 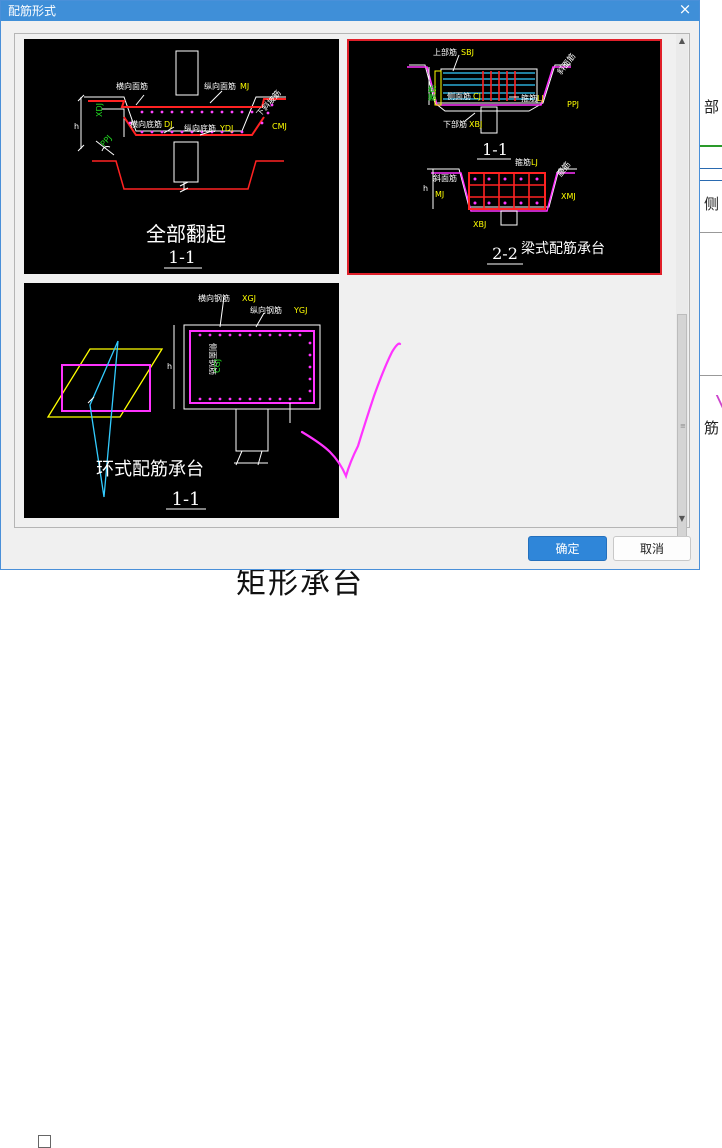 I want to click on background-text: 侧, so click(x=712, y=204).